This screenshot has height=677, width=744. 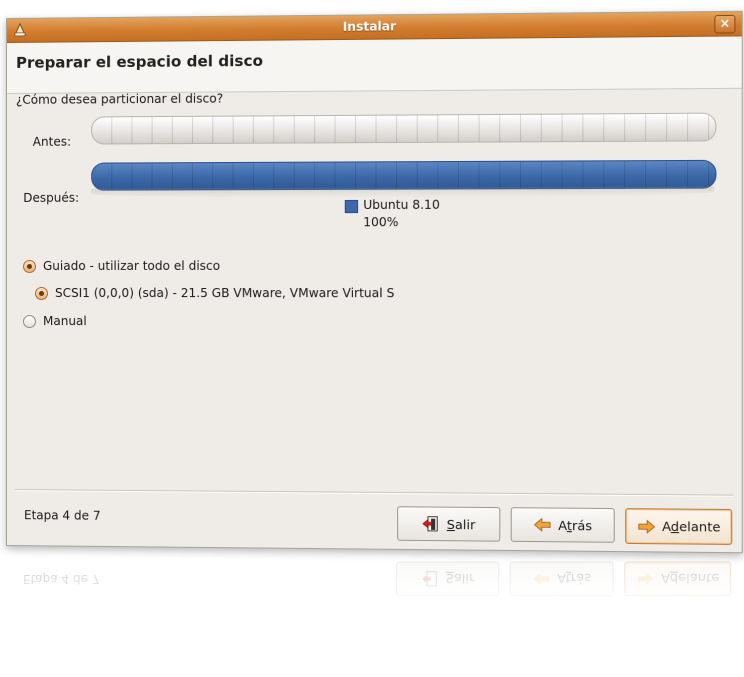 I want to click on reflection-quit-mnemonic: S, so click(x=449, y=579).